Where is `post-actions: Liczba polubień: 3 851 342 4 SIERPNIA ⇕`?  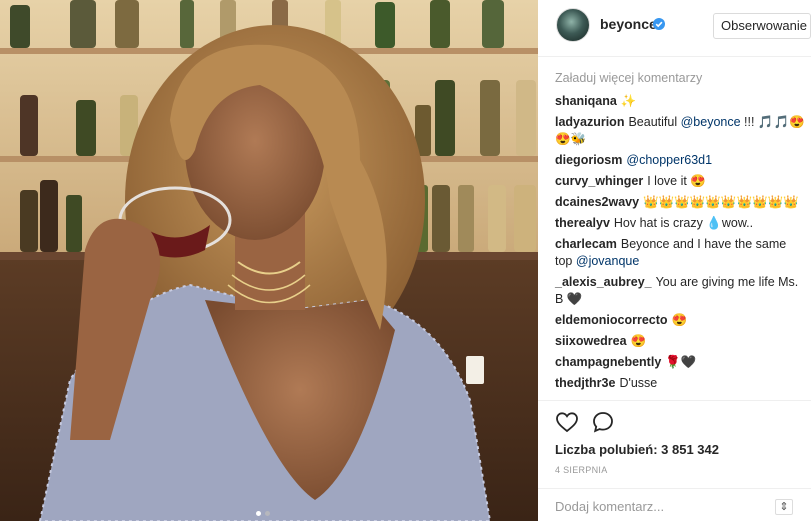
post-actions: Liczba polubień: 3 851 342 4 SIERPNIA ⇕ is located at coordinates (674, 461).